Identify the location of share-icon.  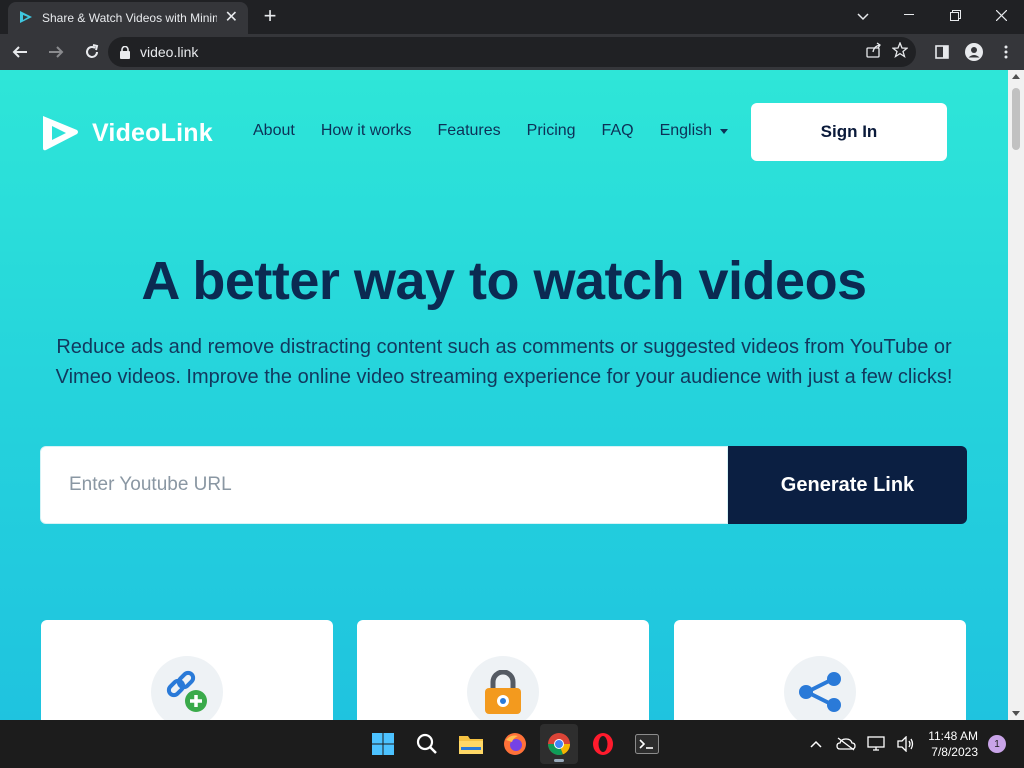
(820, 692).